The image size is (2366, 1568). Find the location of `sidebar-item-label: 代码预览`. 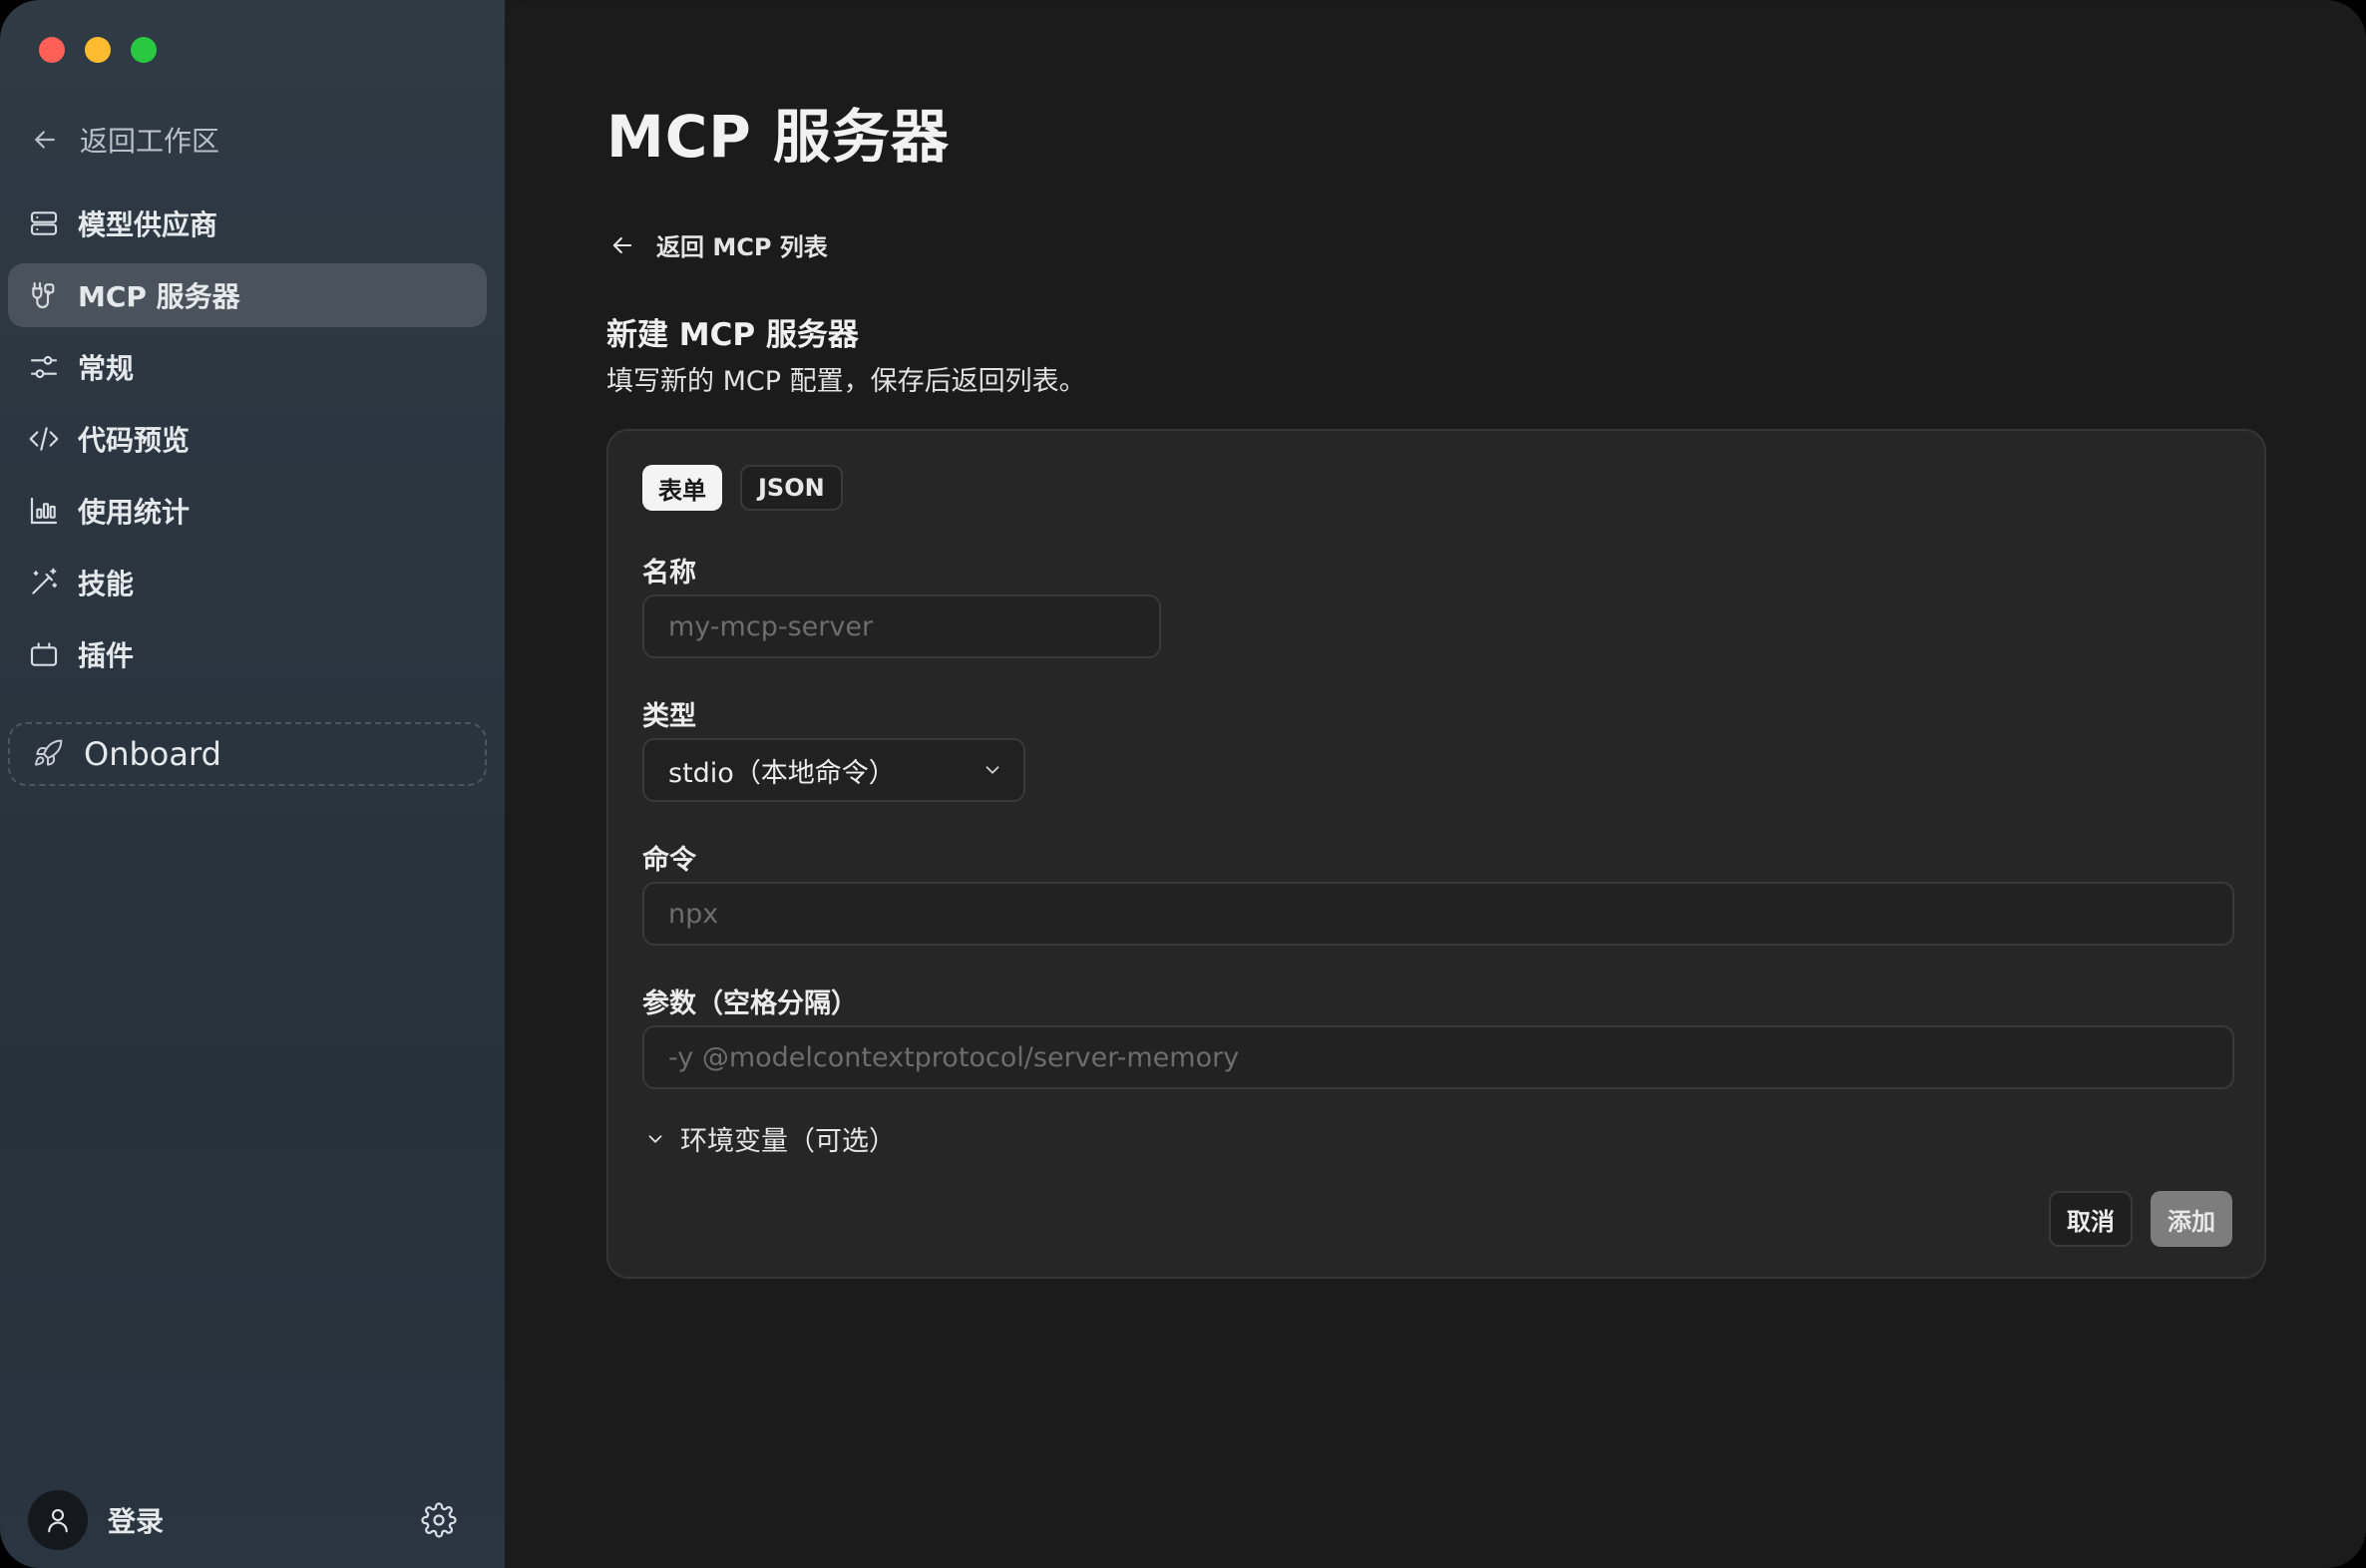

sidebar-item-label: 代码预览 is located at coordinates (134, 441).